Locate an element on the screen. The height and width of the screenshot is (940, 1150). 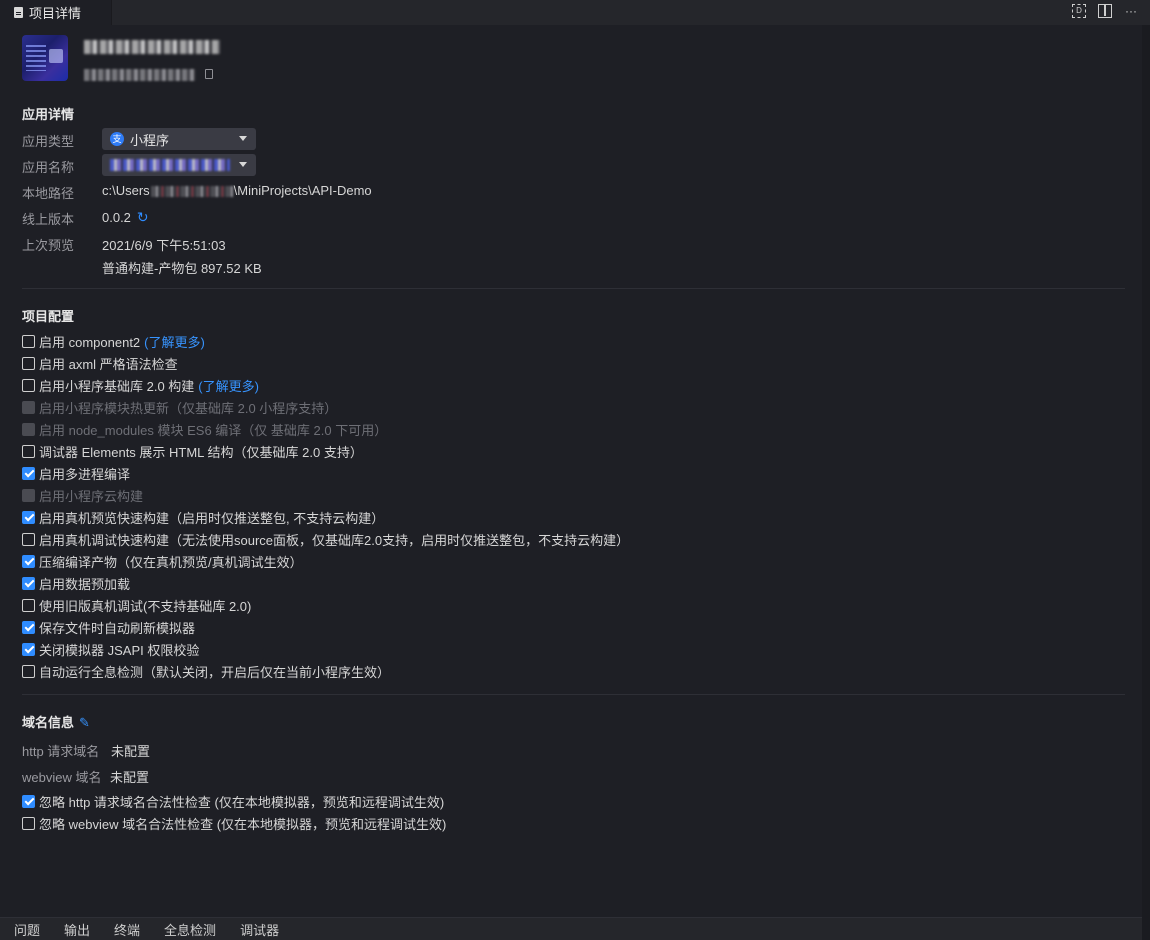
config-option-label: 启用数据预加载 is located at coordinates (85, 584).